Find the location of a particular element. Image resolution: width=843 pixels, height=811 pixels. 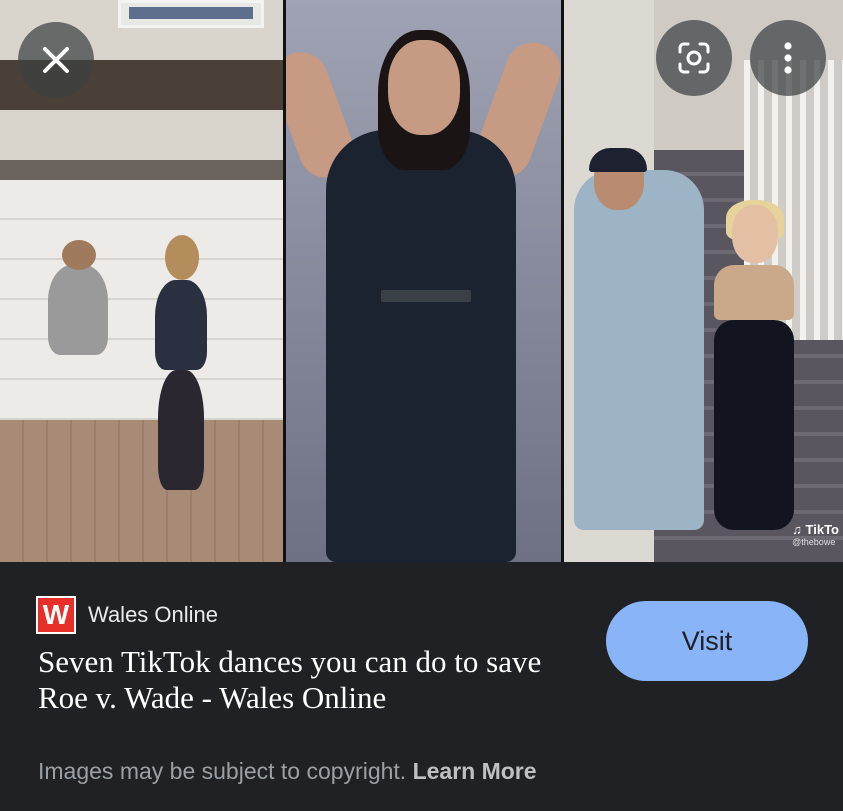

visit-button: Visit is located at coordinates (707, 641).